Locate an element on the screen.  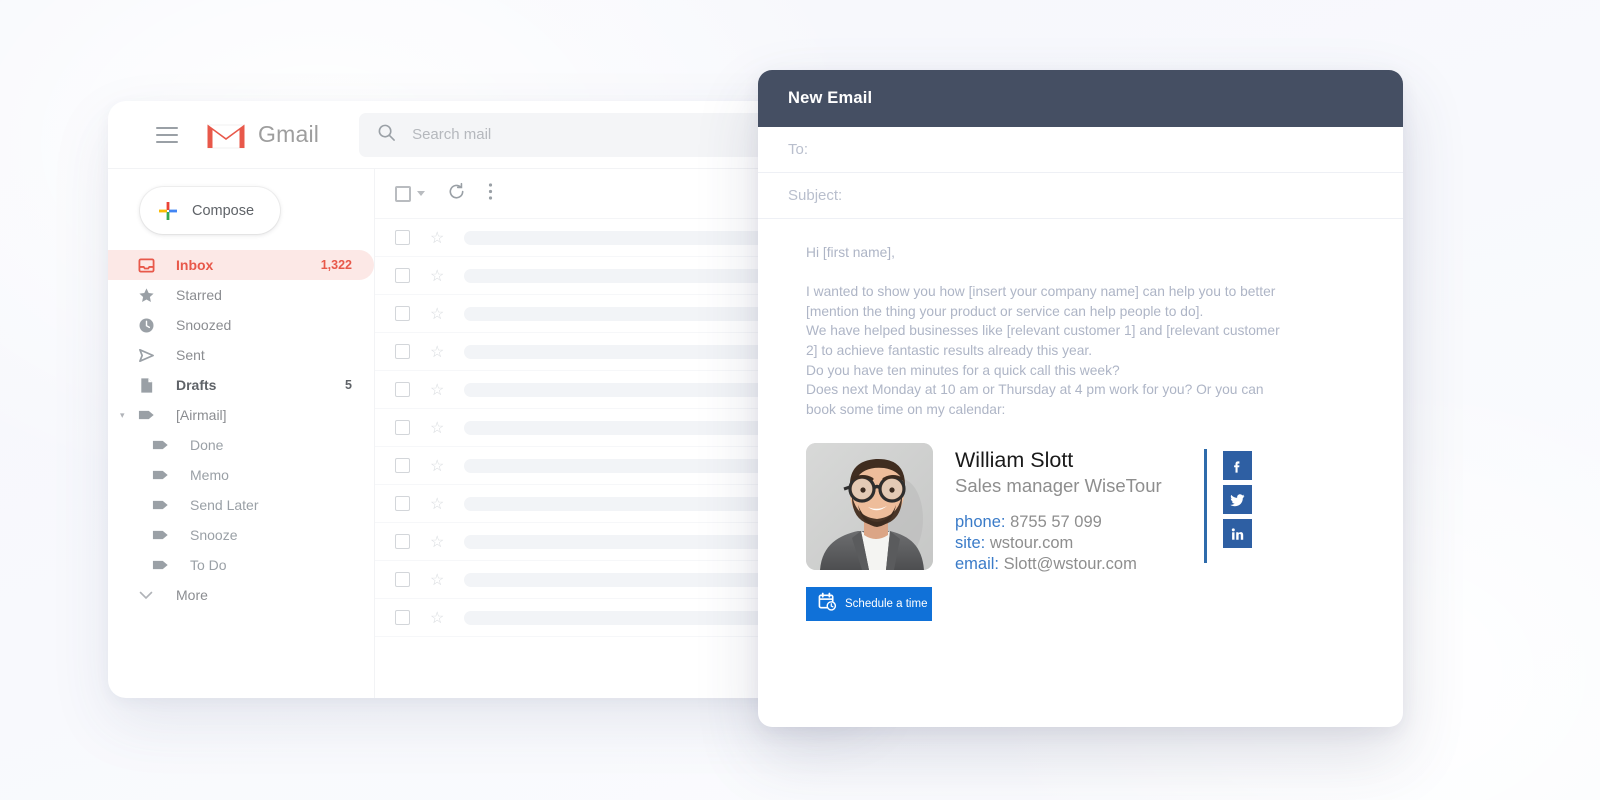
signature-email-row: email: Slott@wstour.com is located at coordinates (1058, 564).